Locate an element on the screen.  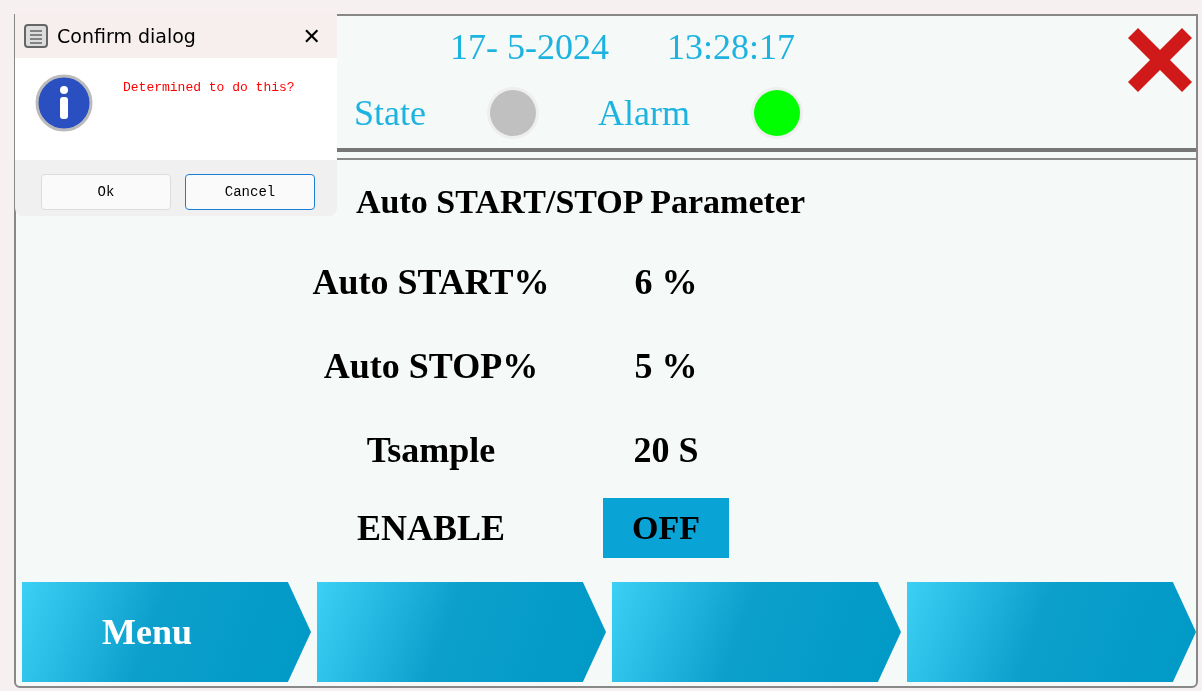
parameter-value: 20 S is located at coordinates (666, 450).